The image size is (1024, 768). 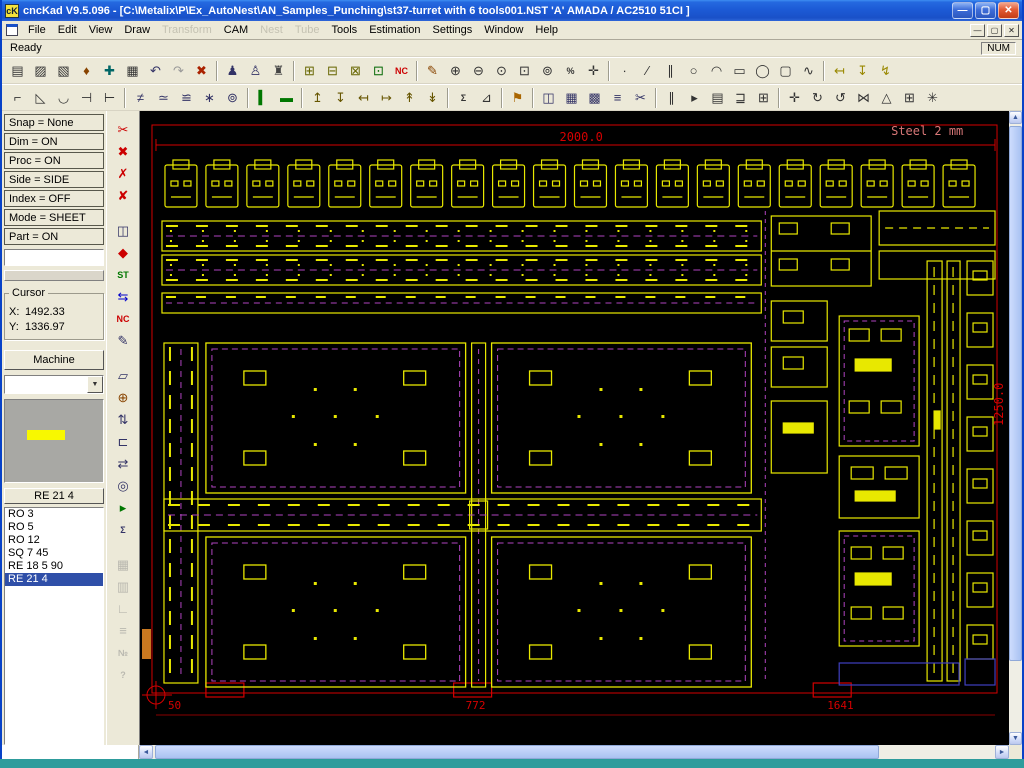 I want to click on inch-icon: ↡, so click(x=432, y=98).